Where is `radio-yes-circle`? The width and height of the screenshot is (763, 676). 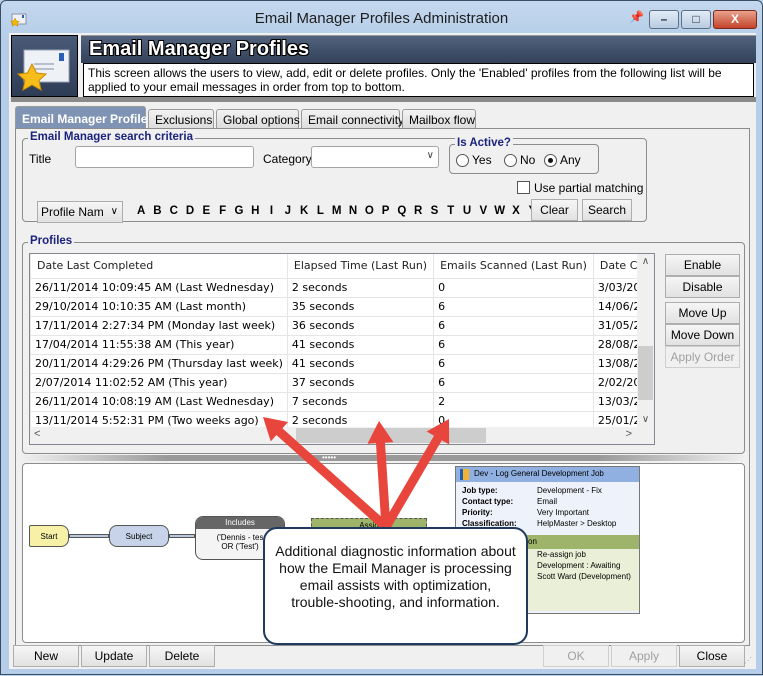
radio-yes-circle is located at coordinates (462, 160).